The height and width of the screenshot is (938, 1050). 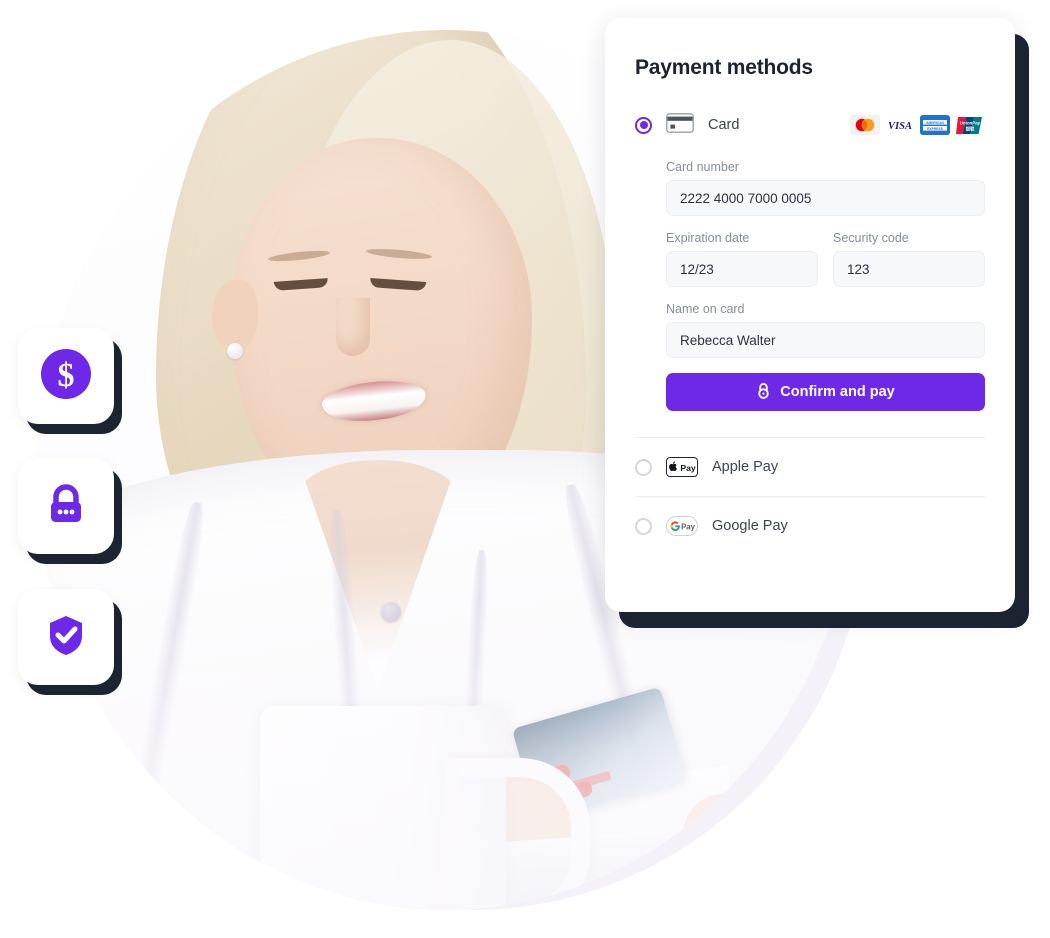 I want to click on feature-badge-payments: $, so click(x=66, y=376).